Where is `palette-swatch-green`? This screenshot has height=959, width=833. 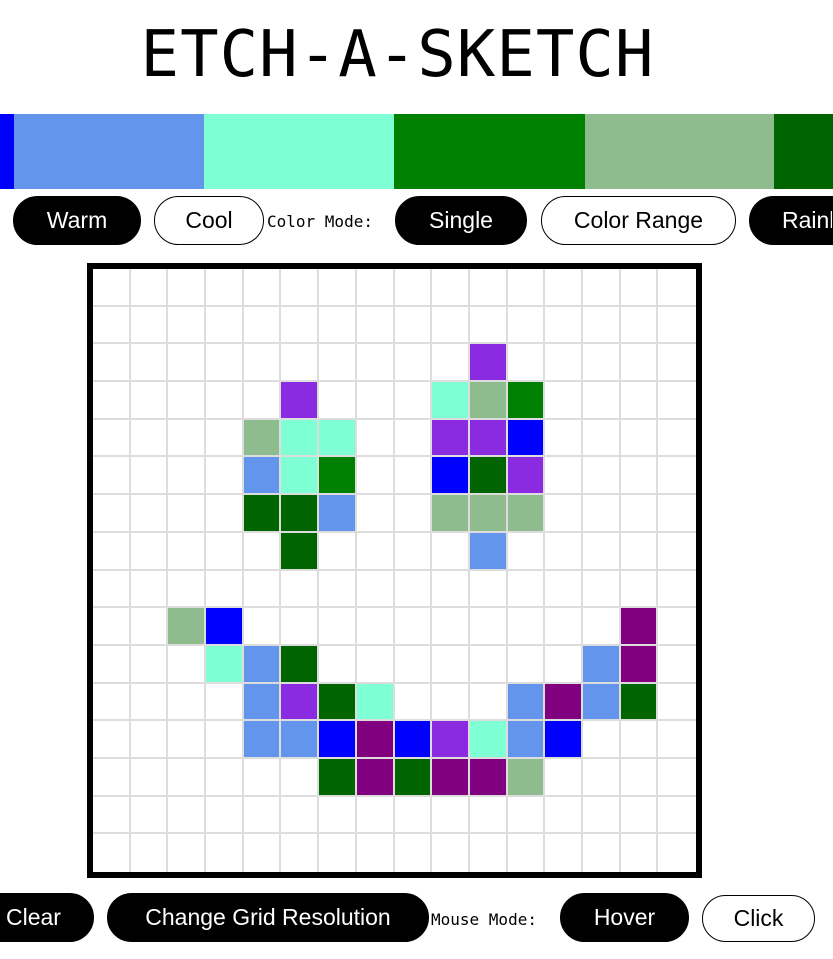
palette-swatch-green is located at coordinates (489, 151).